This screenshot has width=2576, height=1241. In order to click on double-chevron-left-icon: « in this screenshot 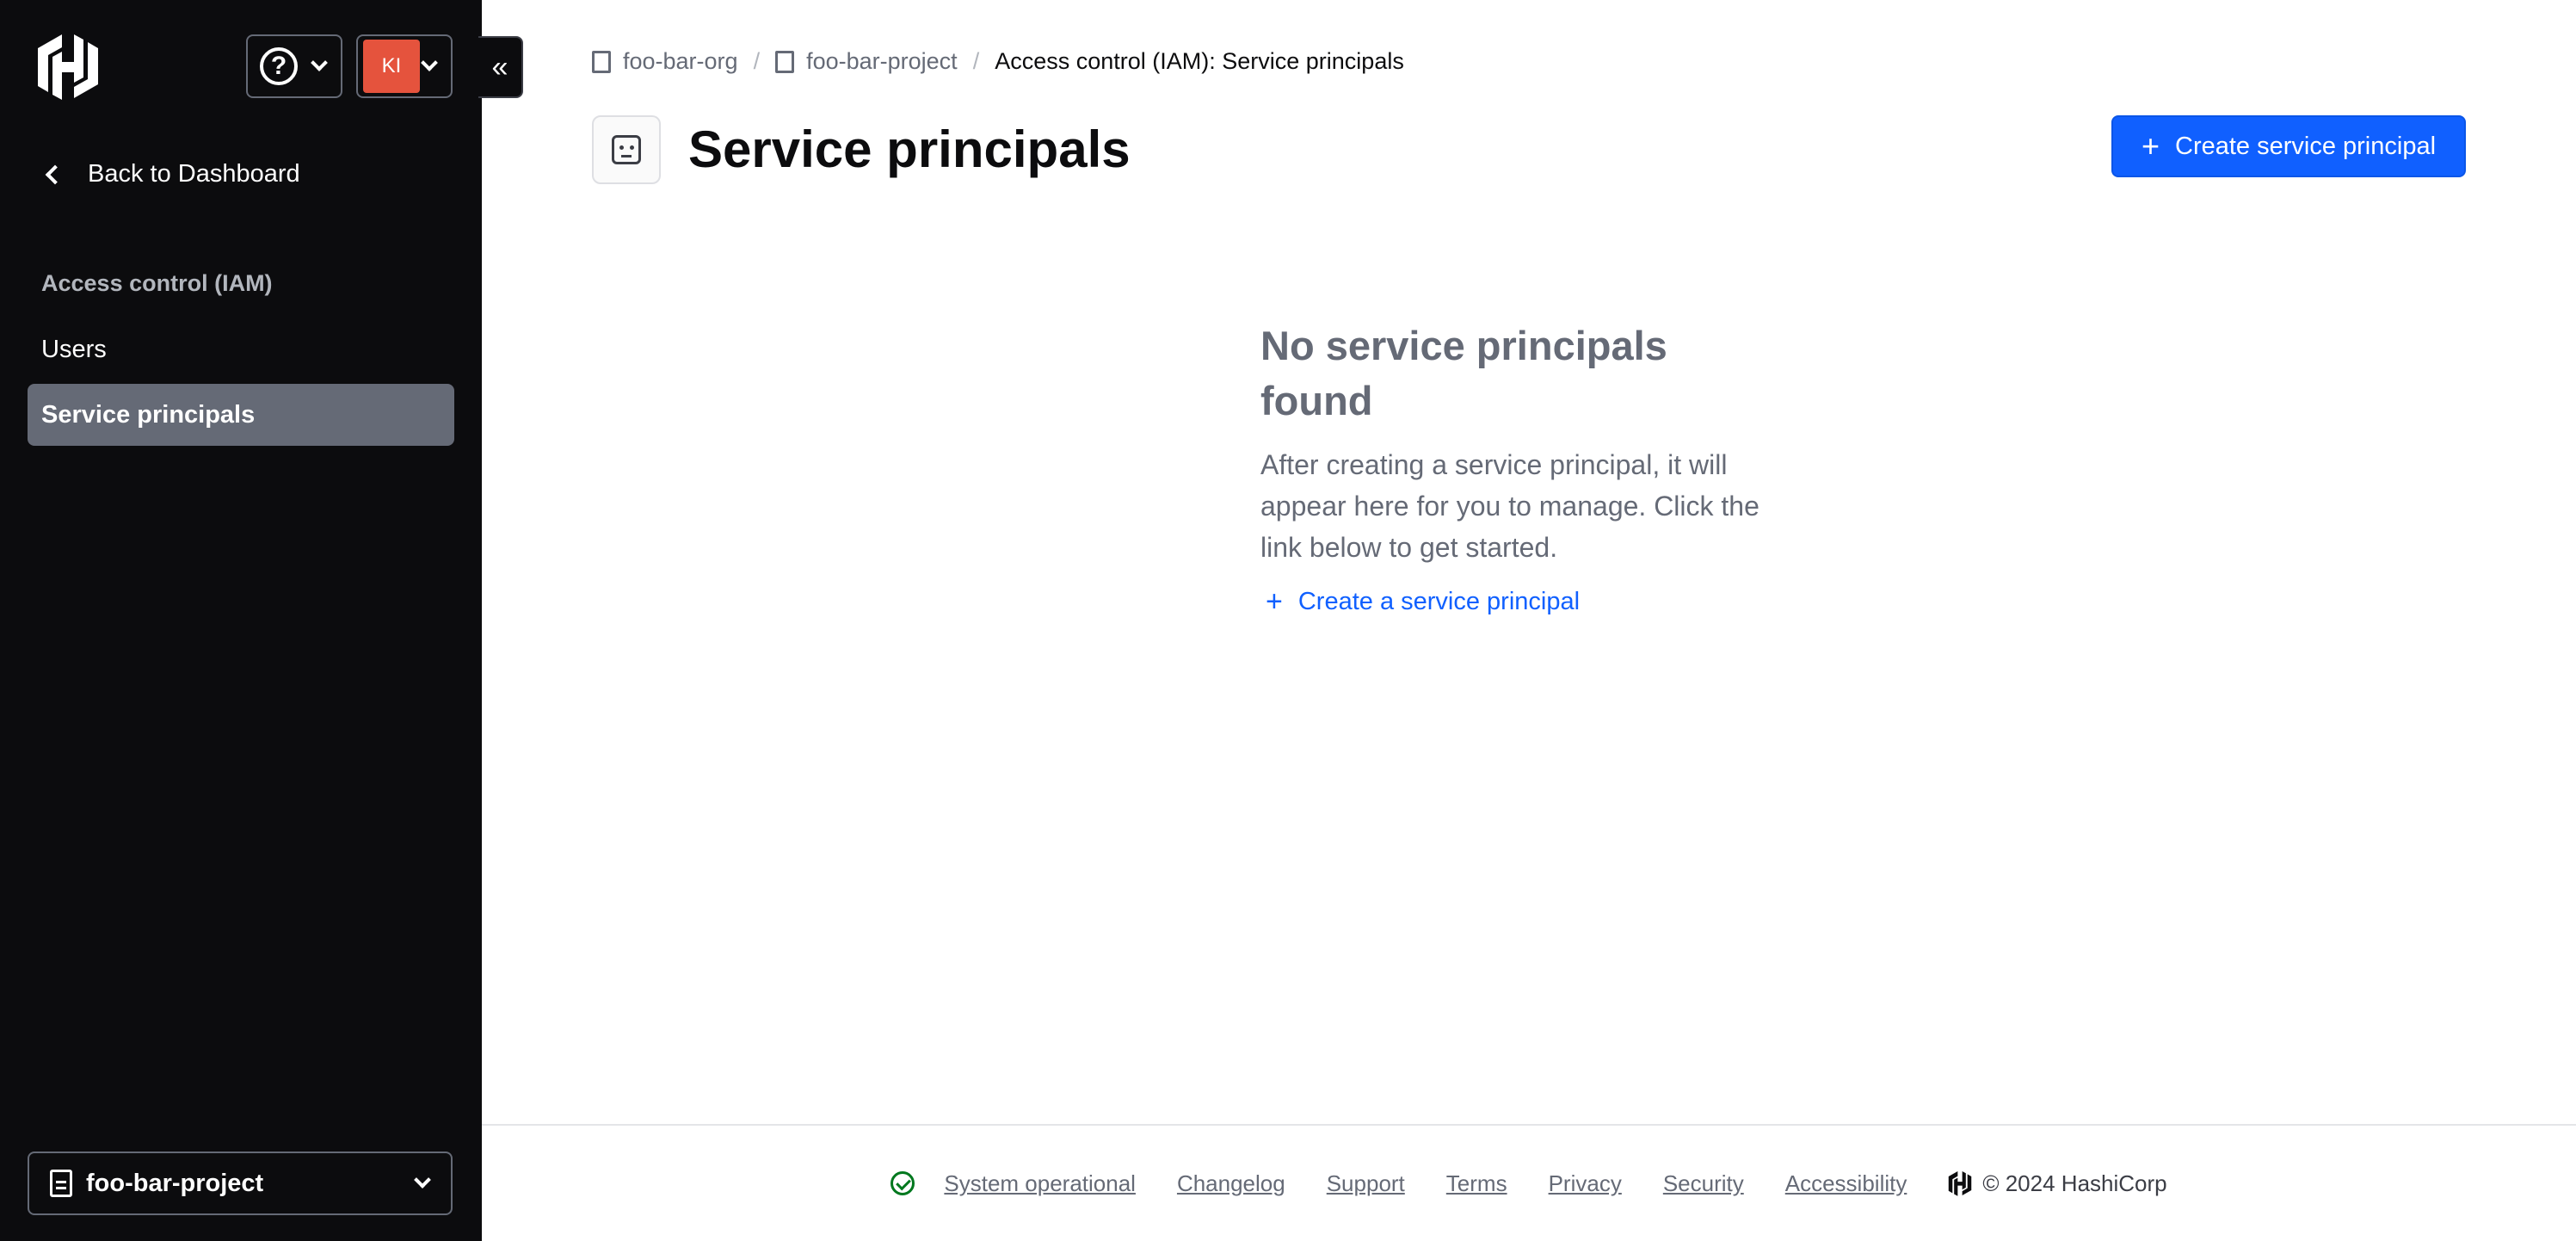, I will do `click(500, 66)`.